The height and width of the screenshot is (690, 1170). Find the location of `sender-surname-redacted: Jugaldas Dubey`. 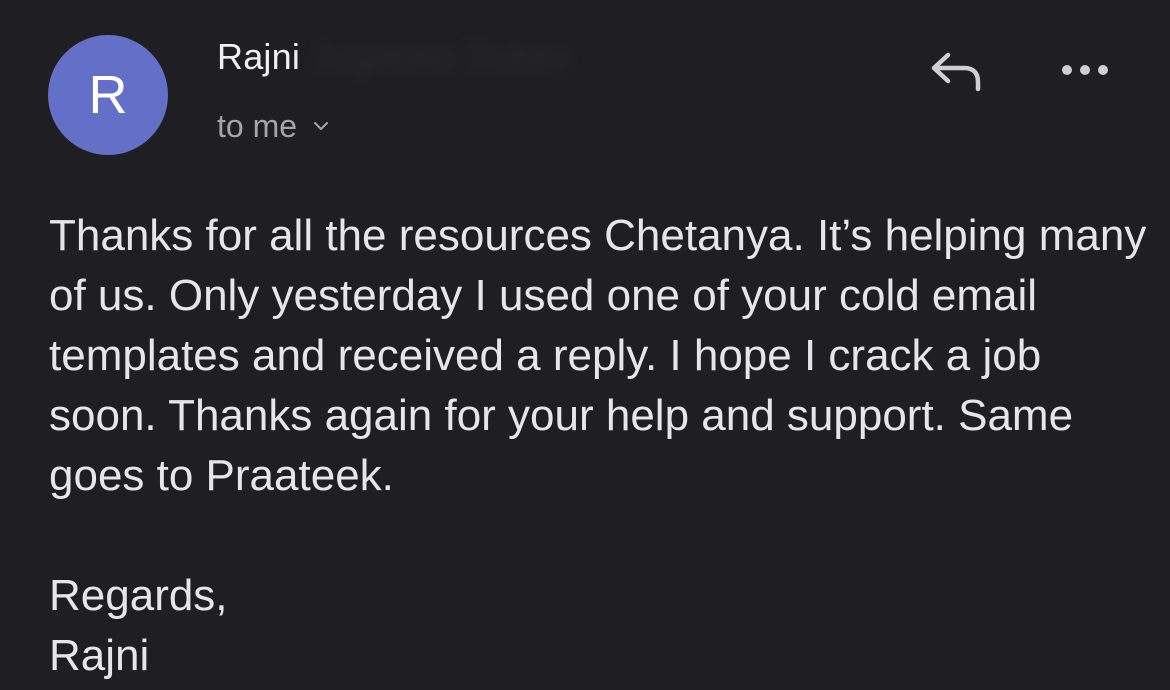

sender-surname-redacted: Jugaldas Dubey is located at coordinates (441, 56).